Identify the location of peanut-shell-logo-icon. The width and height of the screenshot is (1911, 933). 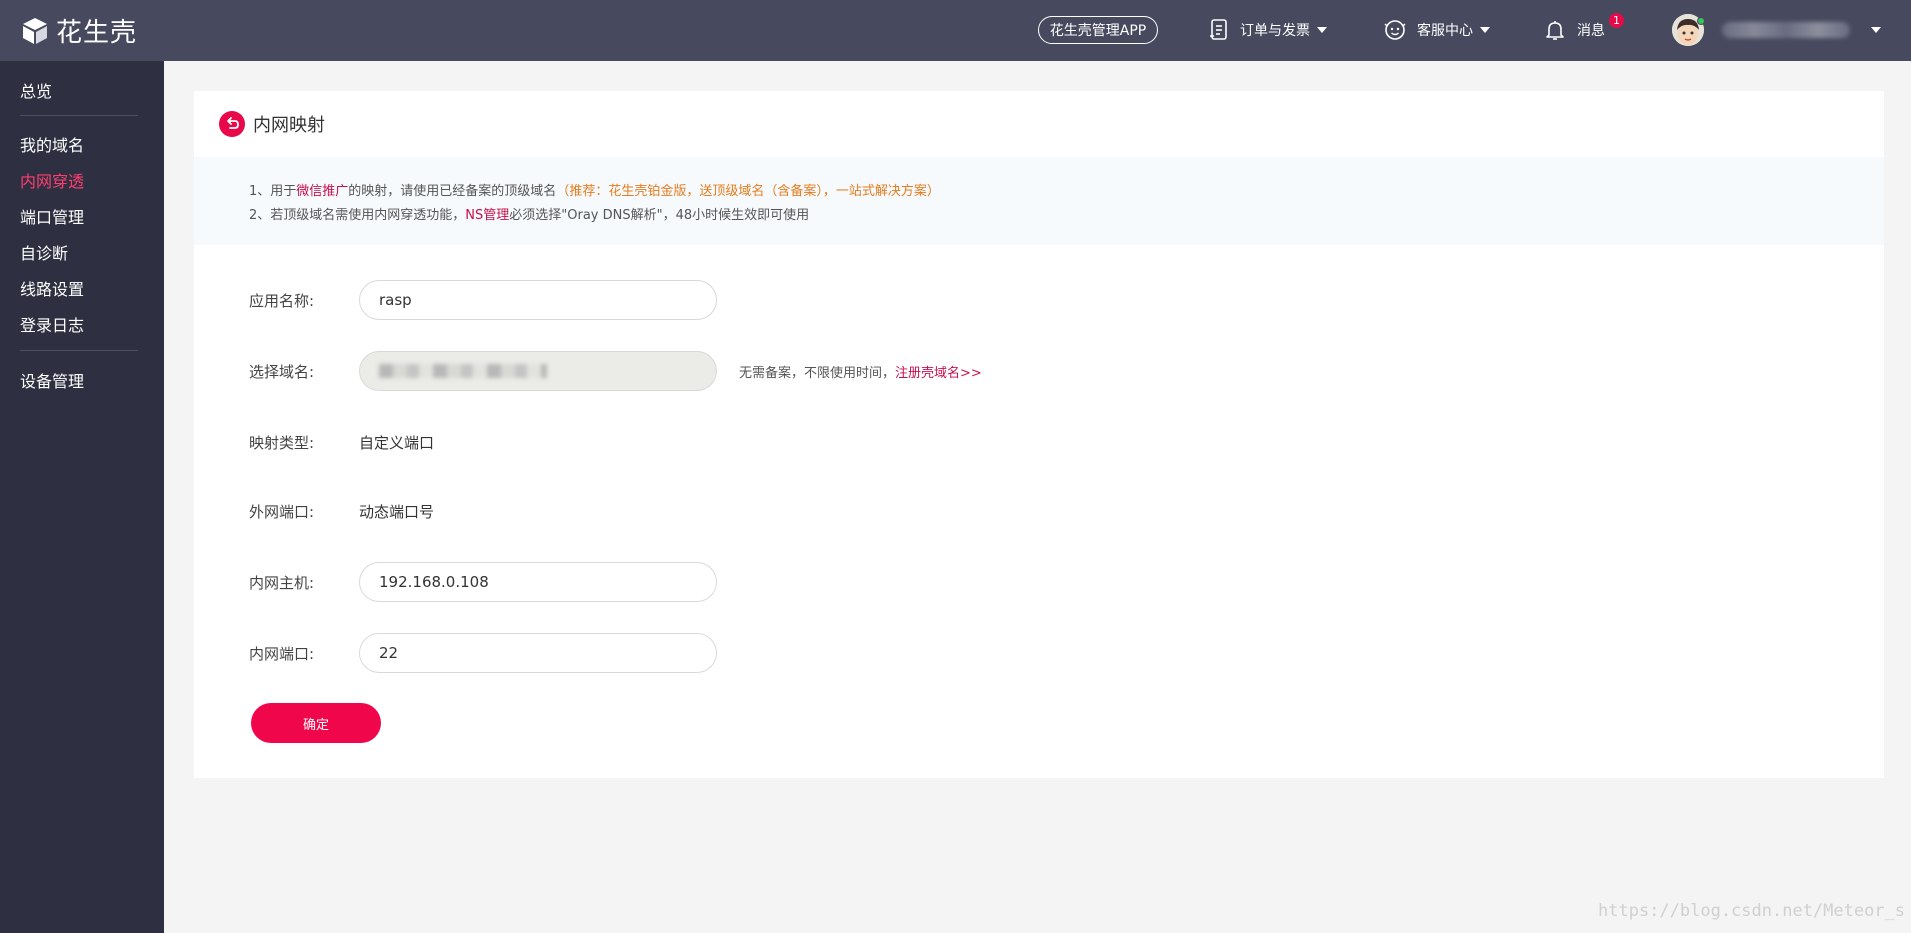
(35, 30).